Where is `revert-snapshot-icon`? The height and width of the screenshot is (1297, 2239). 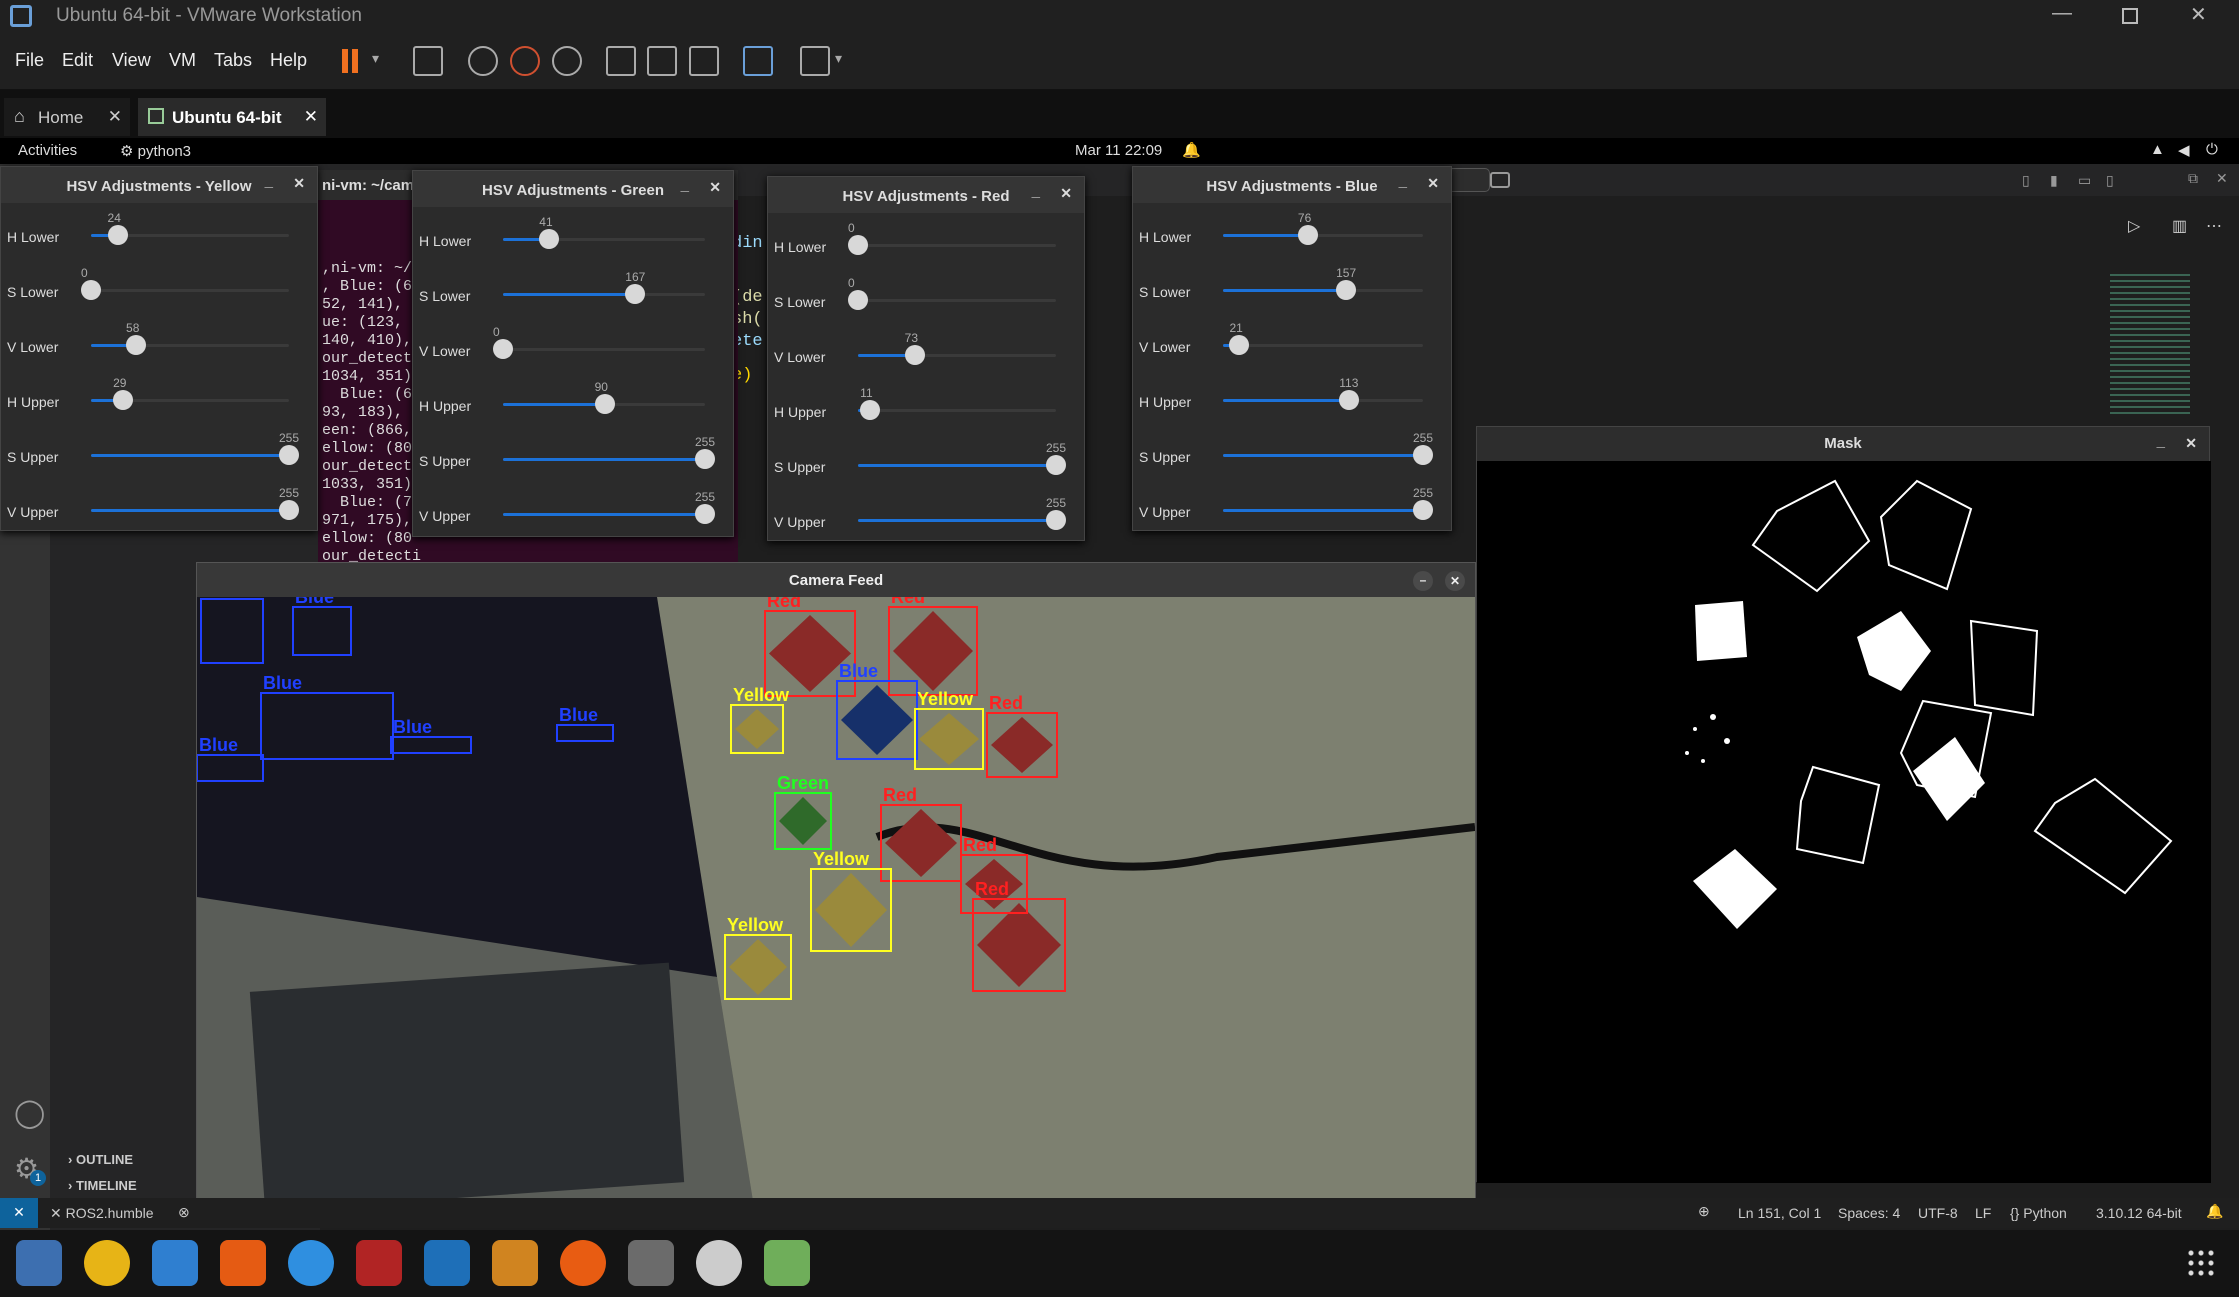
revert-snapshot-icon is located at coordinates (525, 61).